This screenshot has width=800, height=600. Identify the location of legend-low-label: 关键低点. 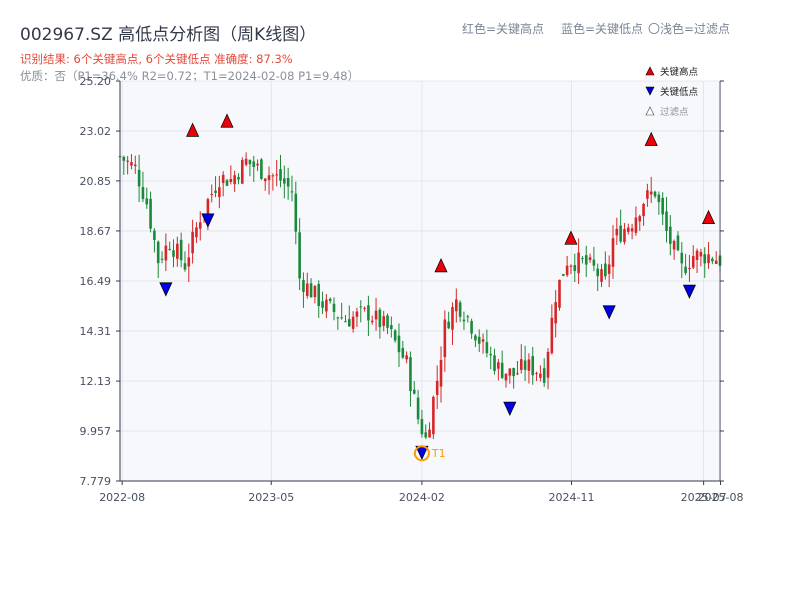
(679, 92).